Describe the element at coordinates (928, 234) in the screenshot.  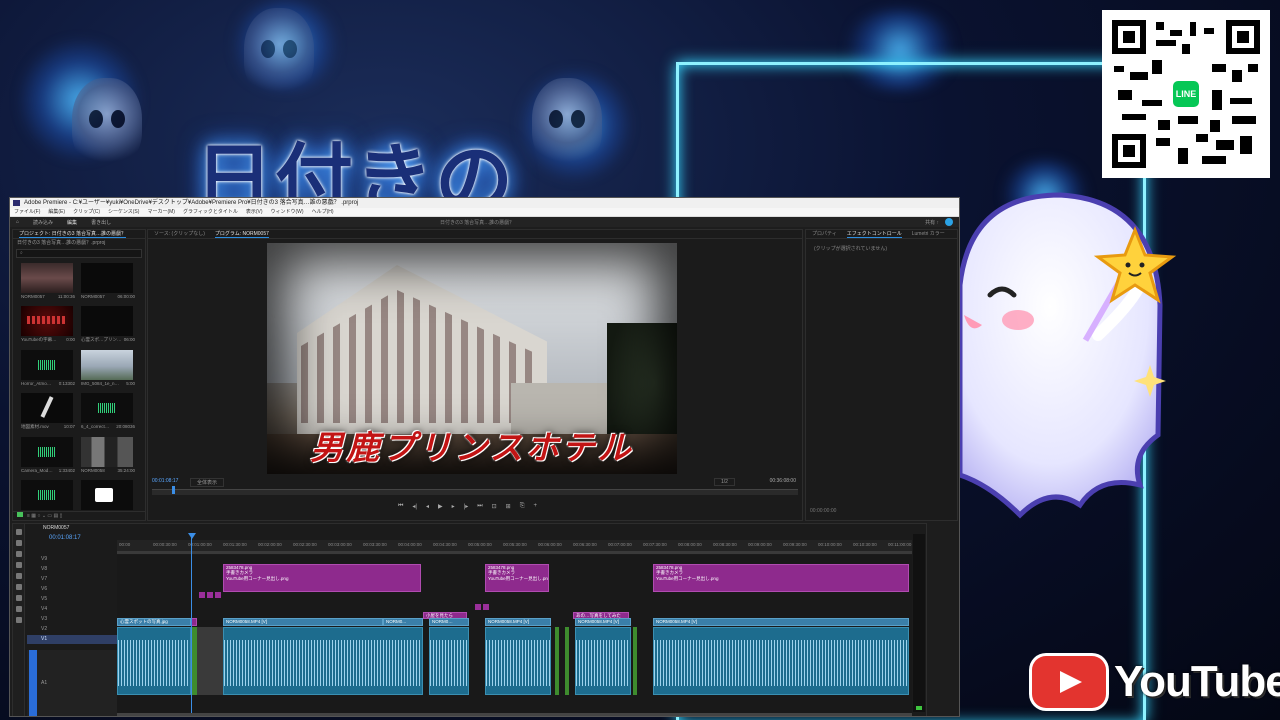
I see `tab-lumetri: Lumetri カラー` at that location.